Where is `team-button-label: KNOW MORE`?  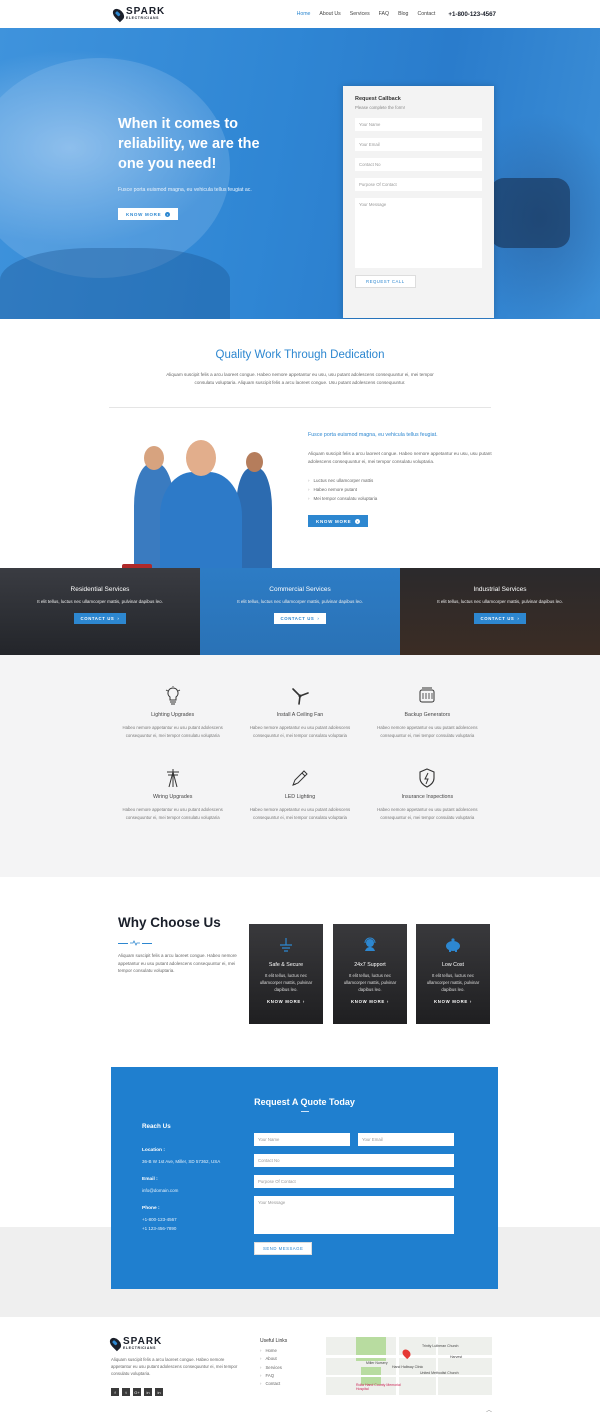 team-button-label: KNOW MORE is located at coordinates (334, 521).